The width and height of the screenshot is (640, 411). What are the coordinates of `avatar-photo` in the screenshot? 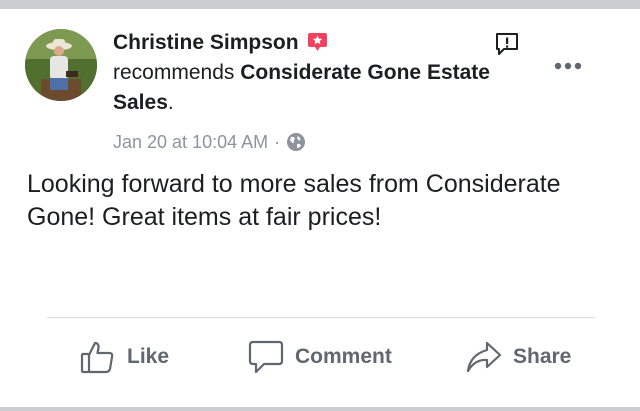 It's located at (61, 65).